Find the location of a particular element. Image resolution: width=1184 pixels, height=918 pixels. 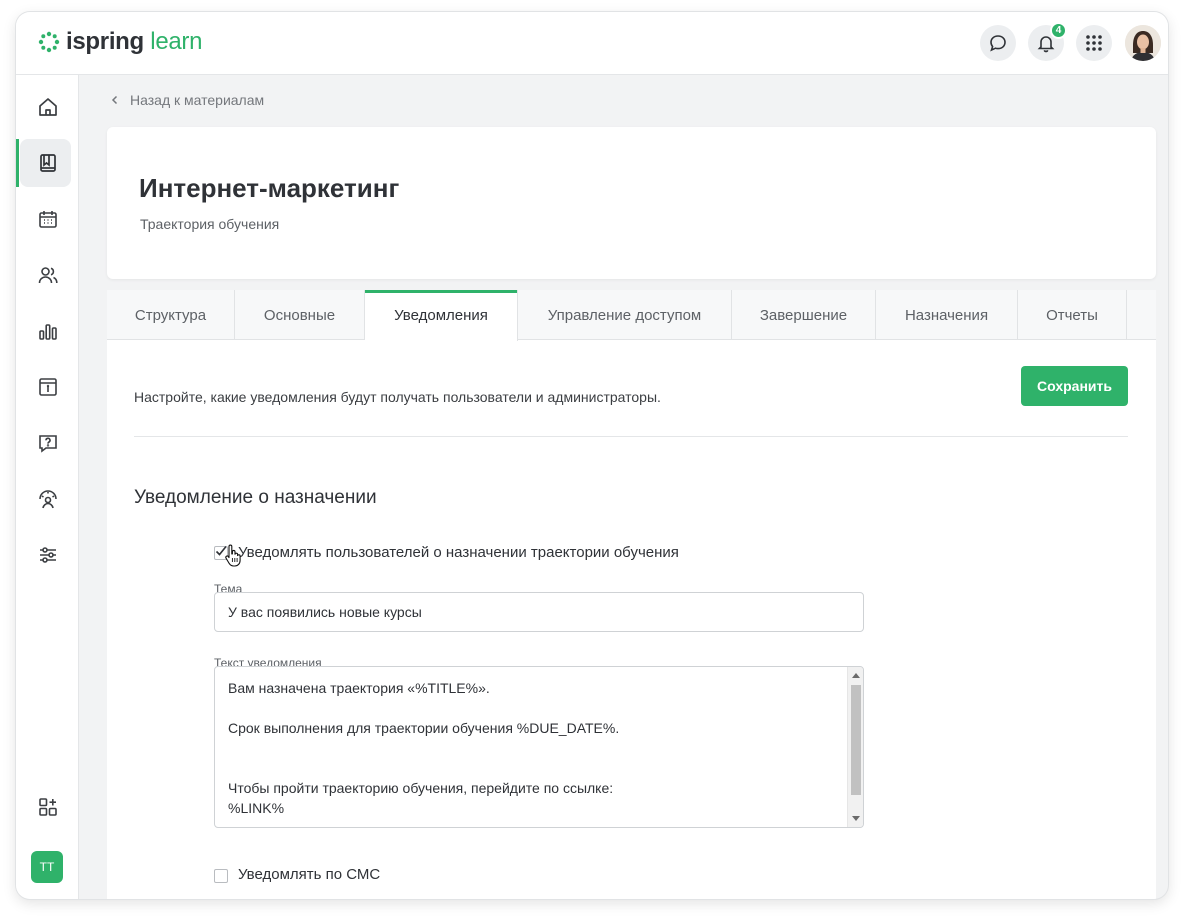

logo-burst-icon is located at coordinates (49, 42).